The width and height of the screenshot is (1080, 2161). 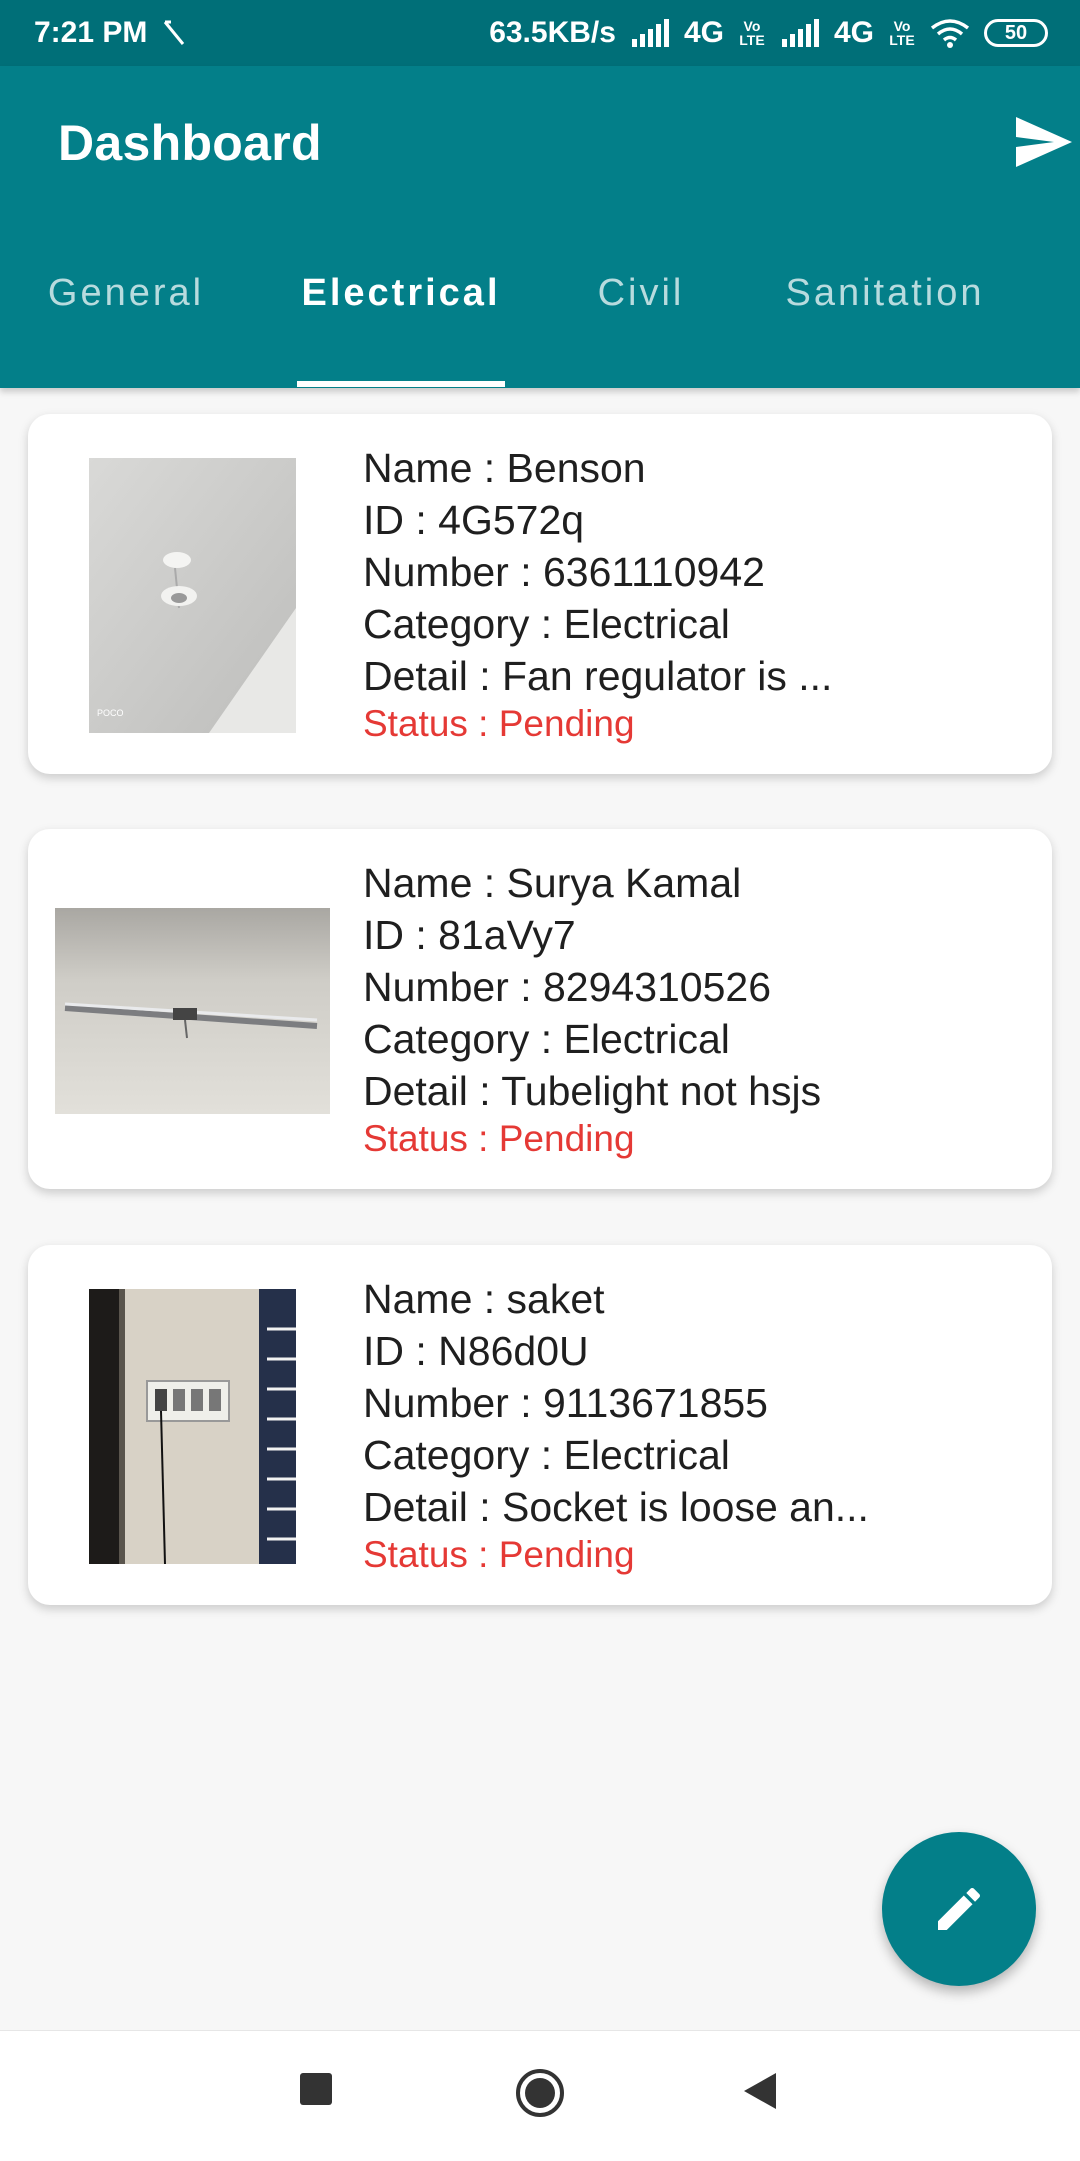 I want to click on triangle-icon, so click(x=760, y=2091).